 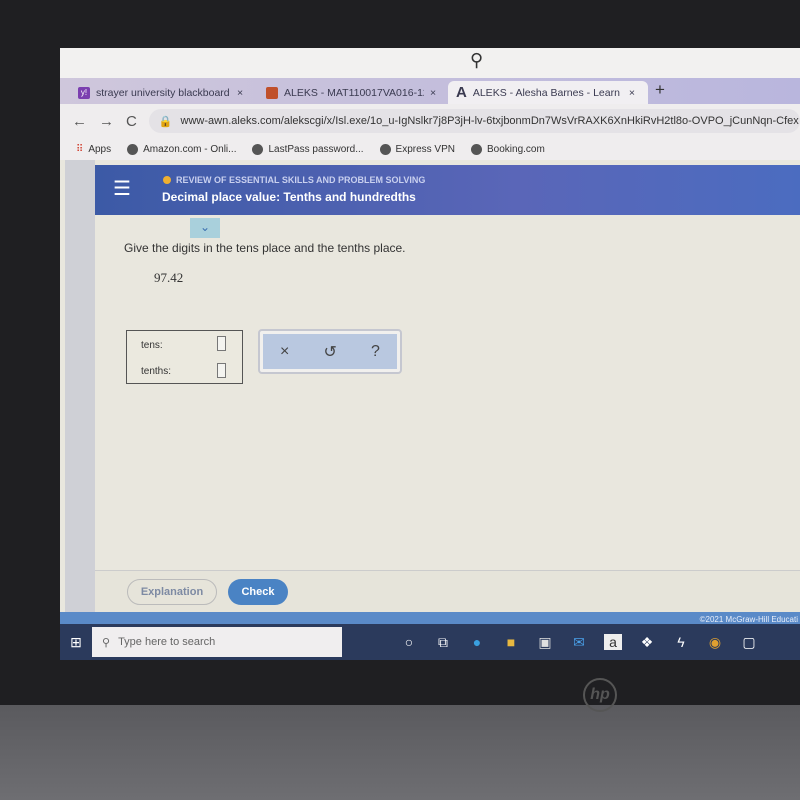 What do you see at coordinates (749, 642) in the screenshot?
I see `notification-icon: ▢` at bounding box center [749, 642].